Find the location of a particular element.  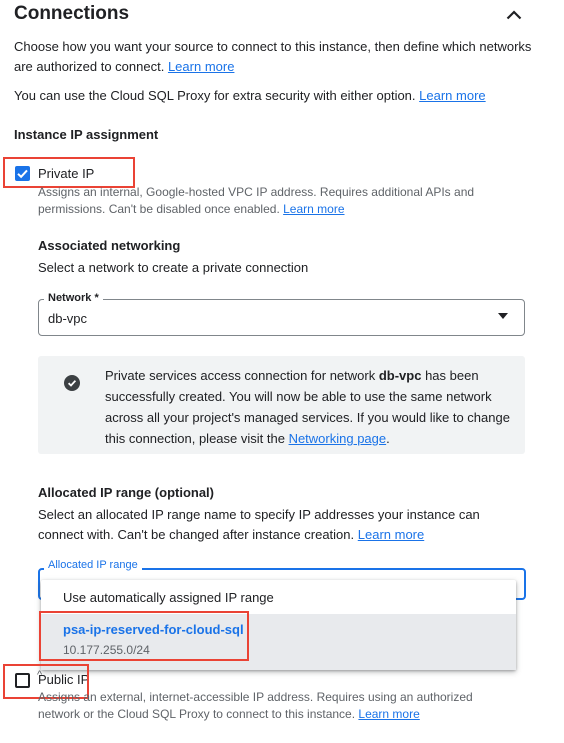

public-ip-label: Public IP is located at coordinates (63, 679).